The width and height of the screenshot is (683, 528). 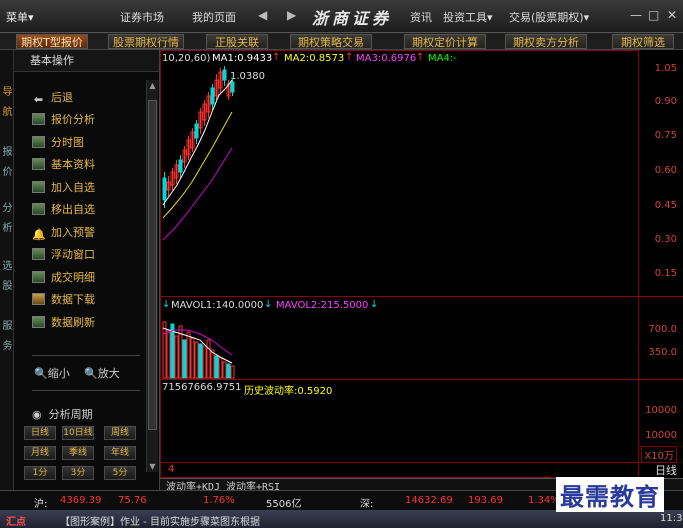 I want to click on taskbar-clock: 11:3, so click(x=671, y=518).